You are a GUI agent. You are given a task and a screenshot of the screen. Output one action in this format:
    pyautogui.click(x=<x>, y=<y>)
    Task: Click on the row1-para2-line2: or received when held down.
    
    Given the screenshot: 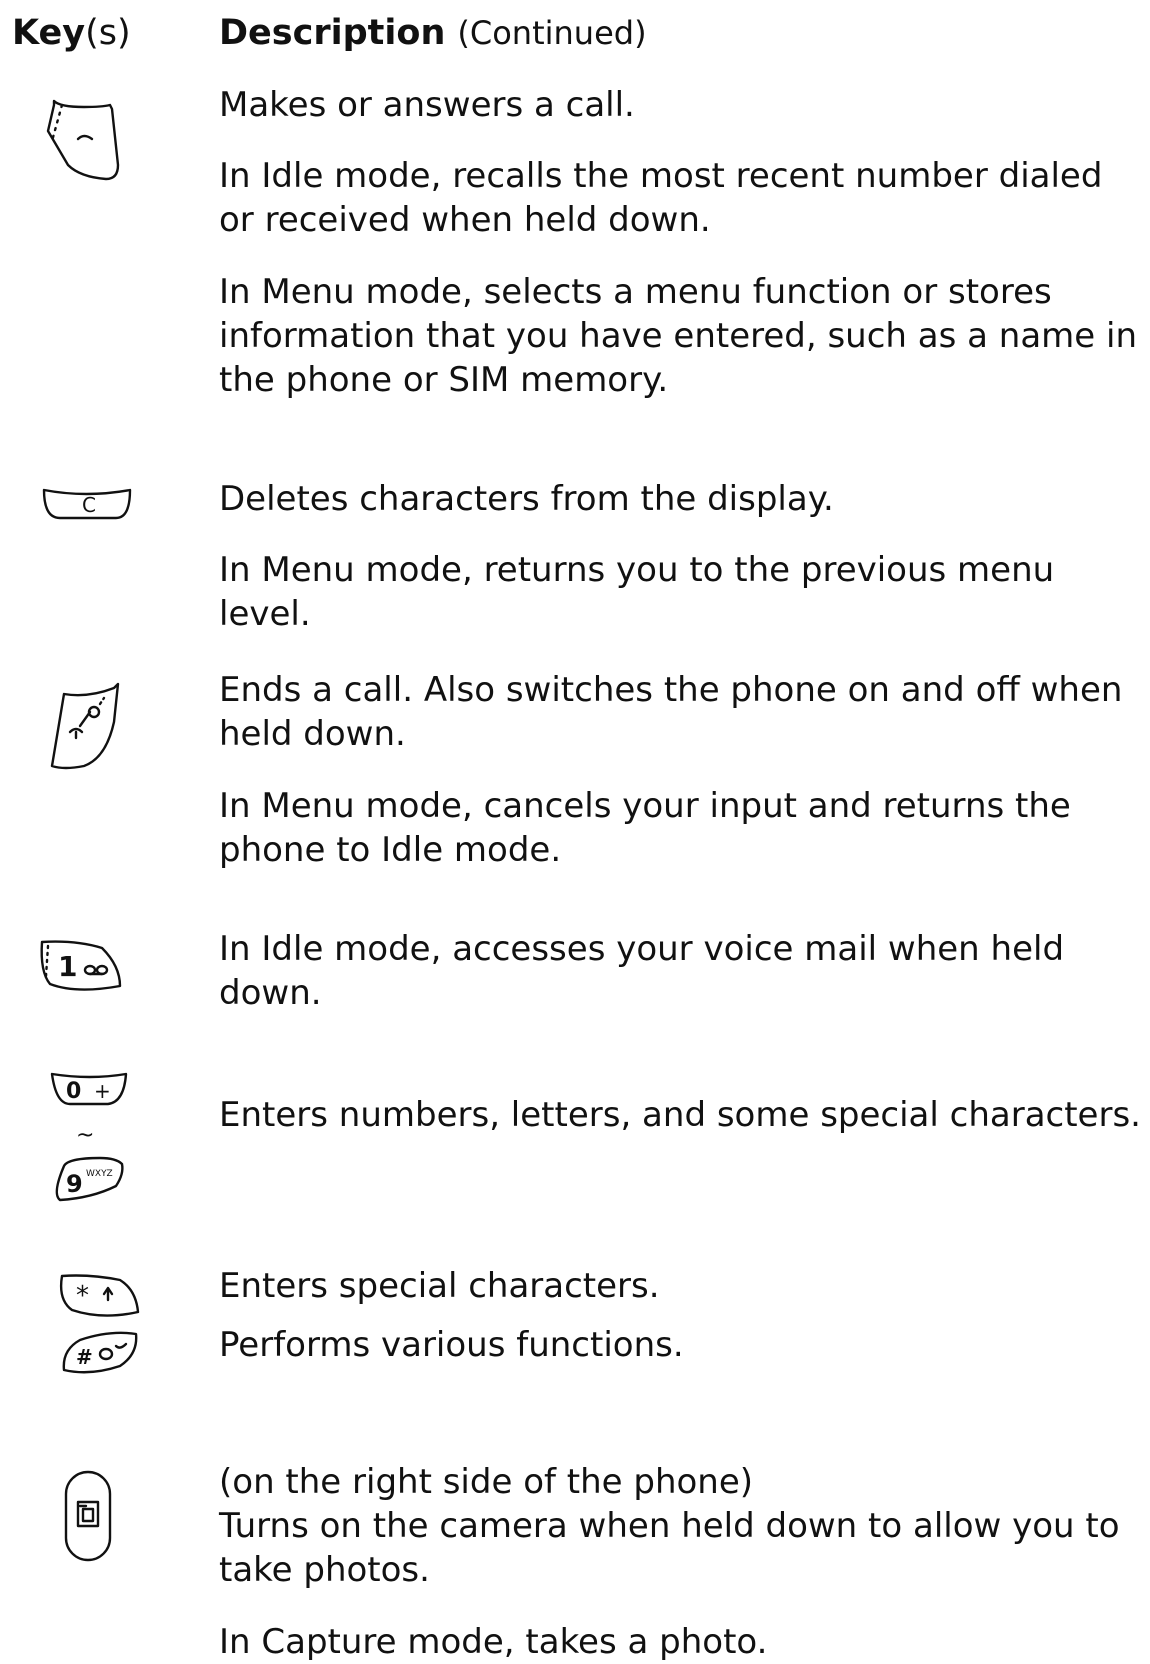 What is the action you would take?
    pyautogui.click(x=465, y=220)
    